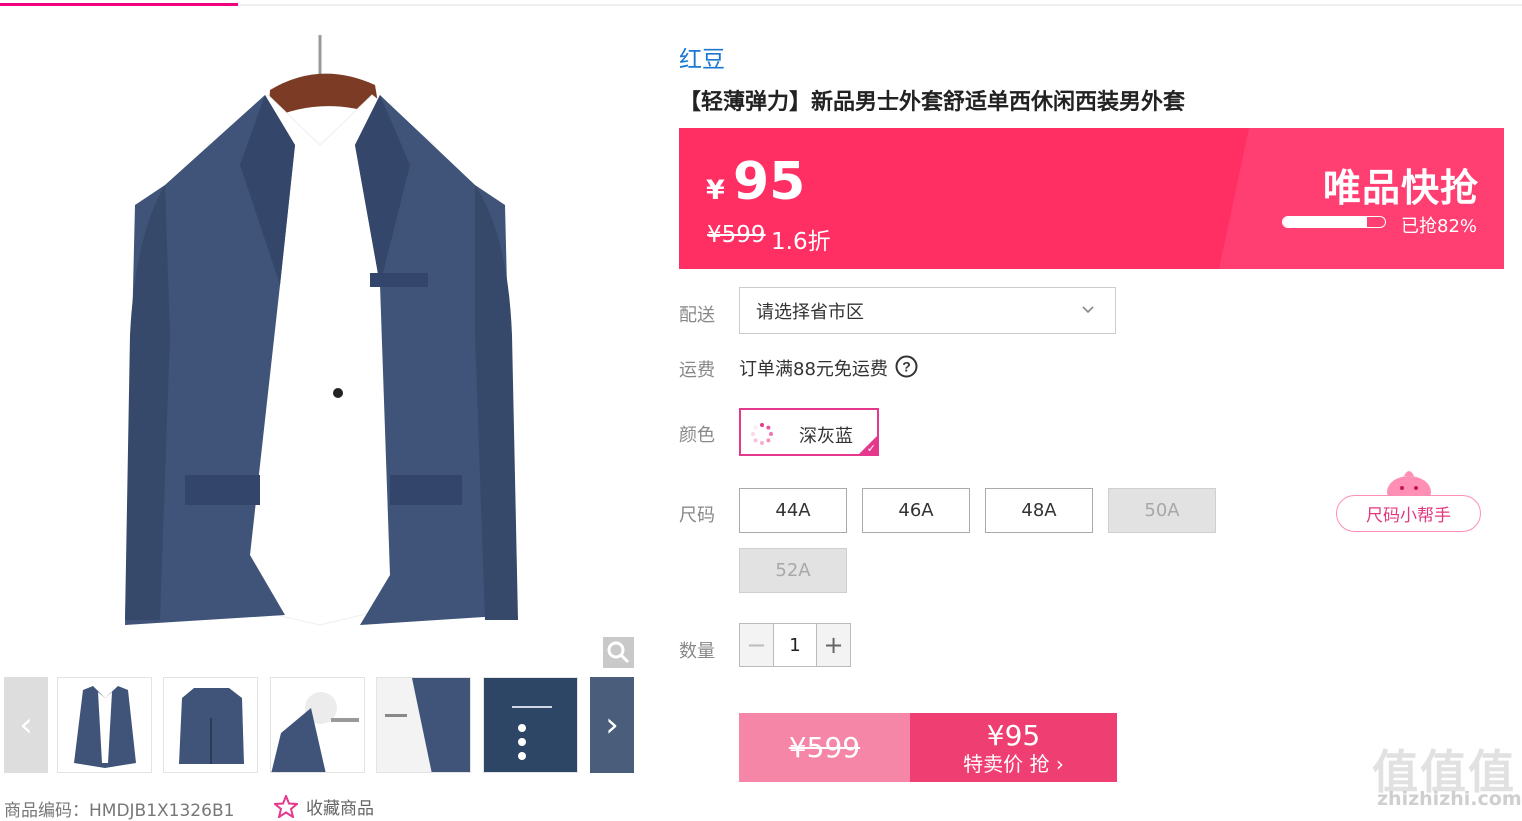 This screenshot has width=1522, height=821. Describe the element at coordinates (1439, 226) in the screenshot. I see `sold-percentage: 已抢82%` at that location.